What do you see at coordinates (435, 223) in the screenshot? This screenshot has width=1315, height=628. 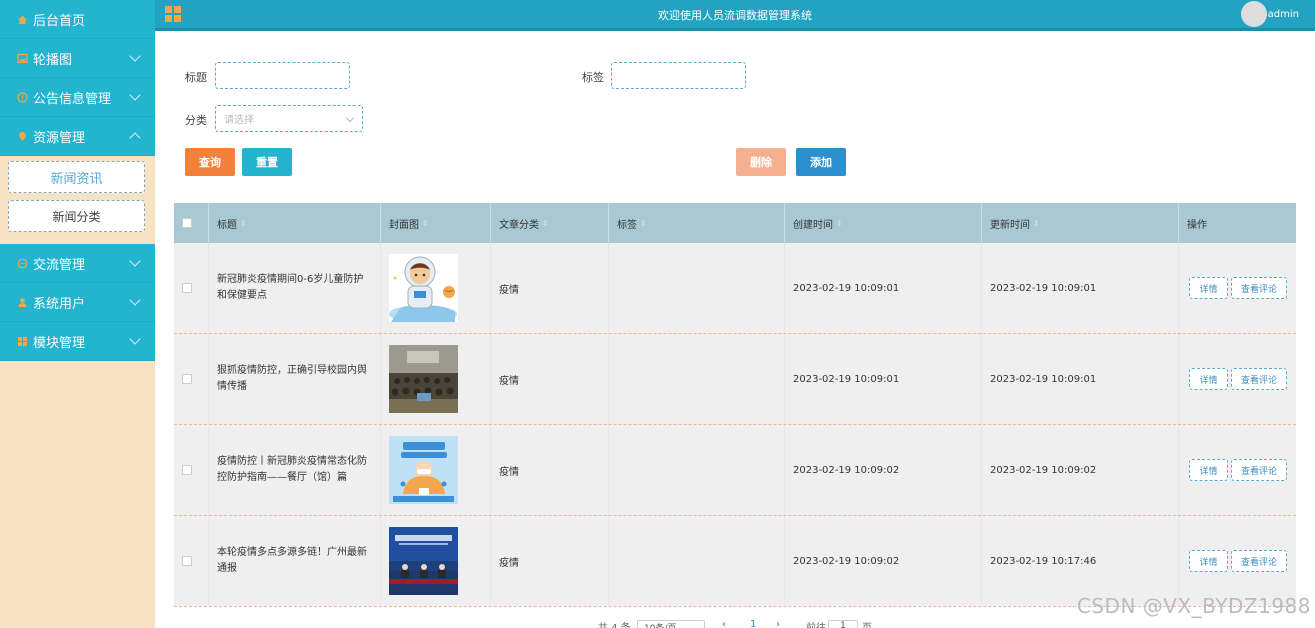 I see `header-cover: 封面图 ⬍` at bounding box center [435, 223].